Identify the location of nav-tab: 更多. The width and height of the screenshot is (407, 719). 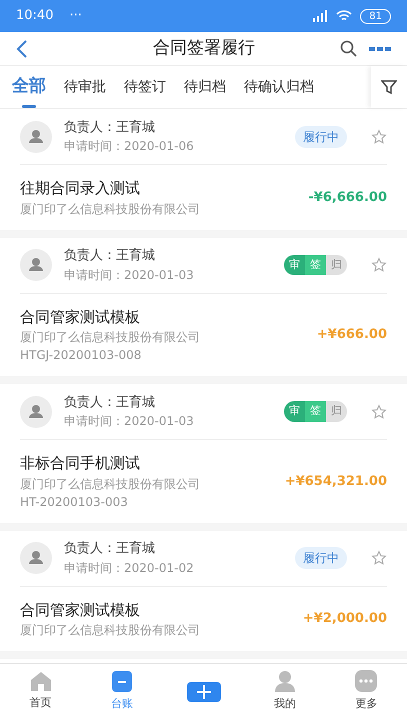
(366, 691).